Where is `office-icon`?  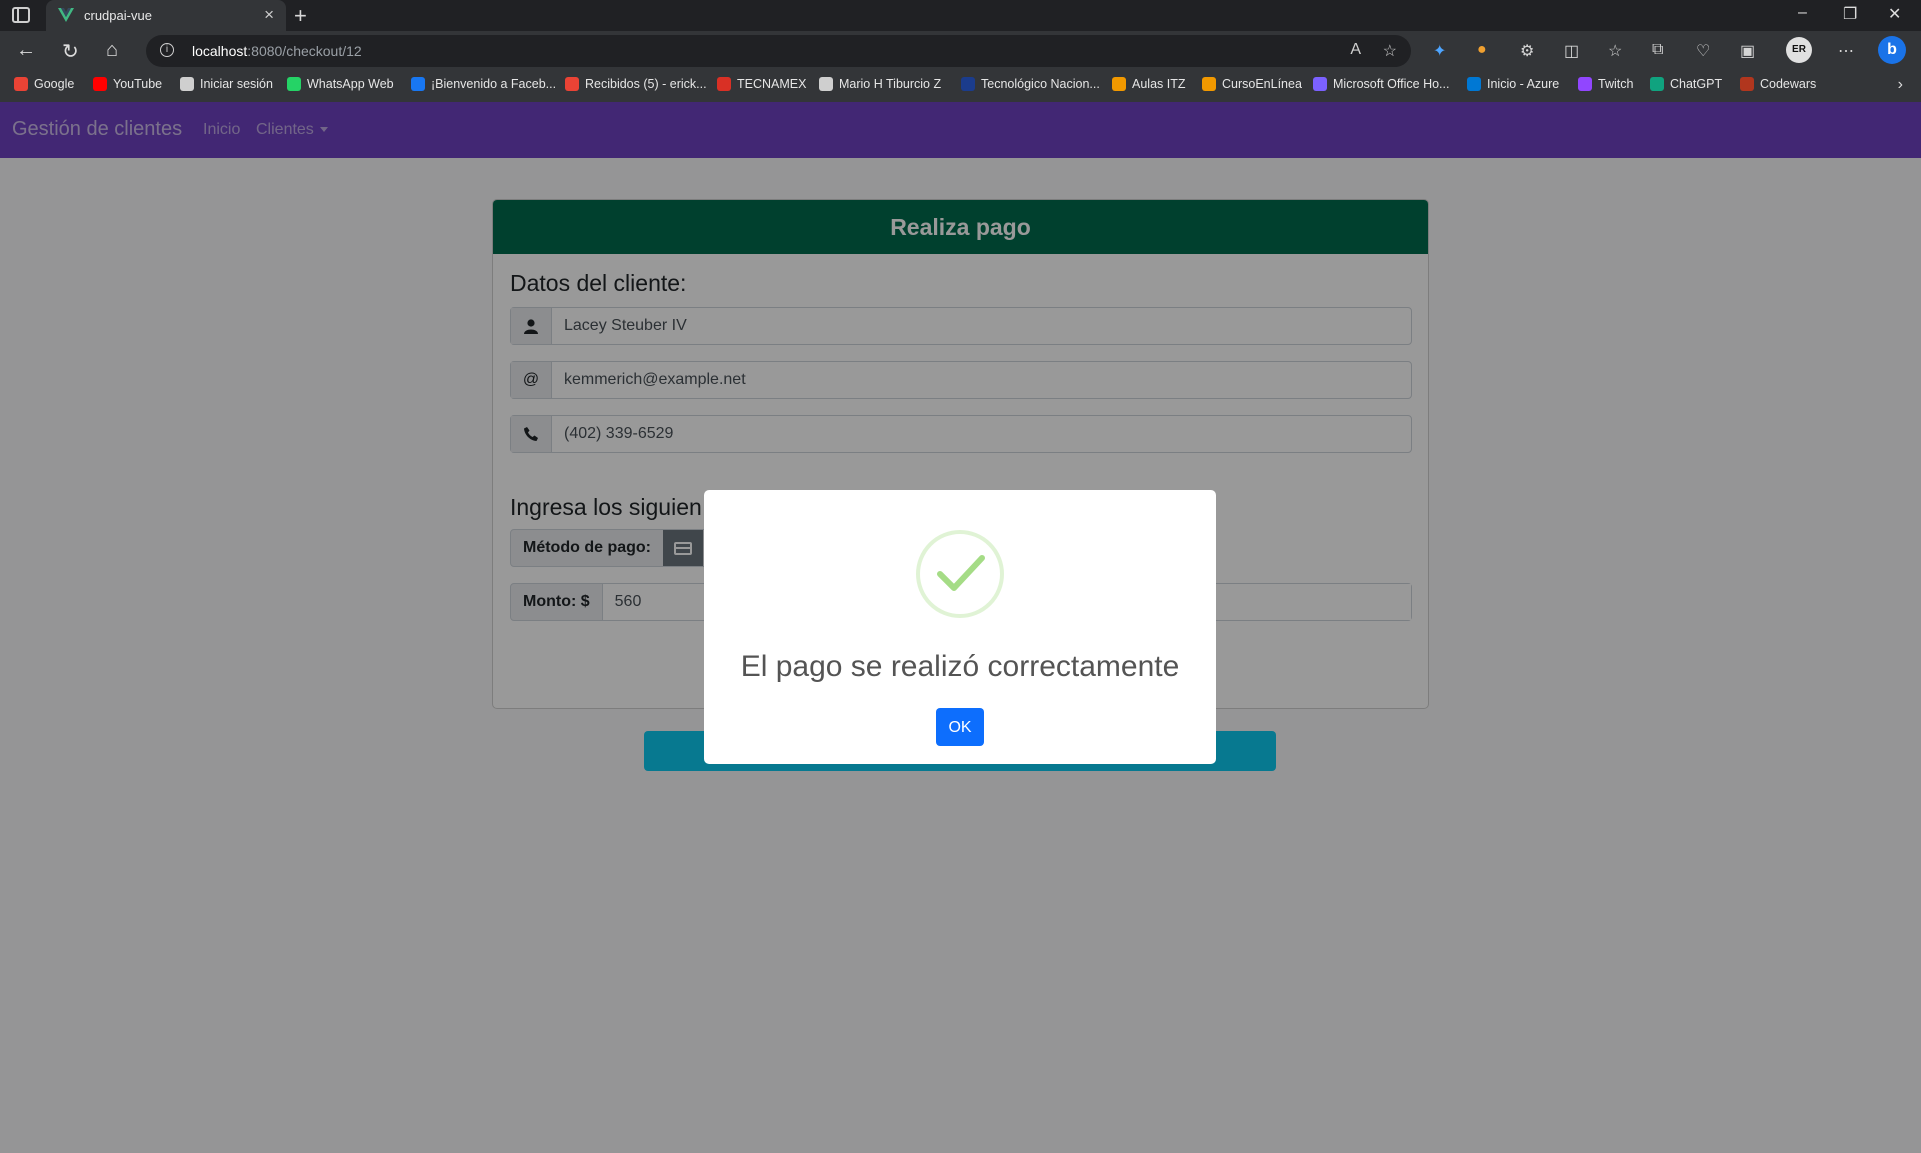
office-icon is located at coordinates (1320, 84).